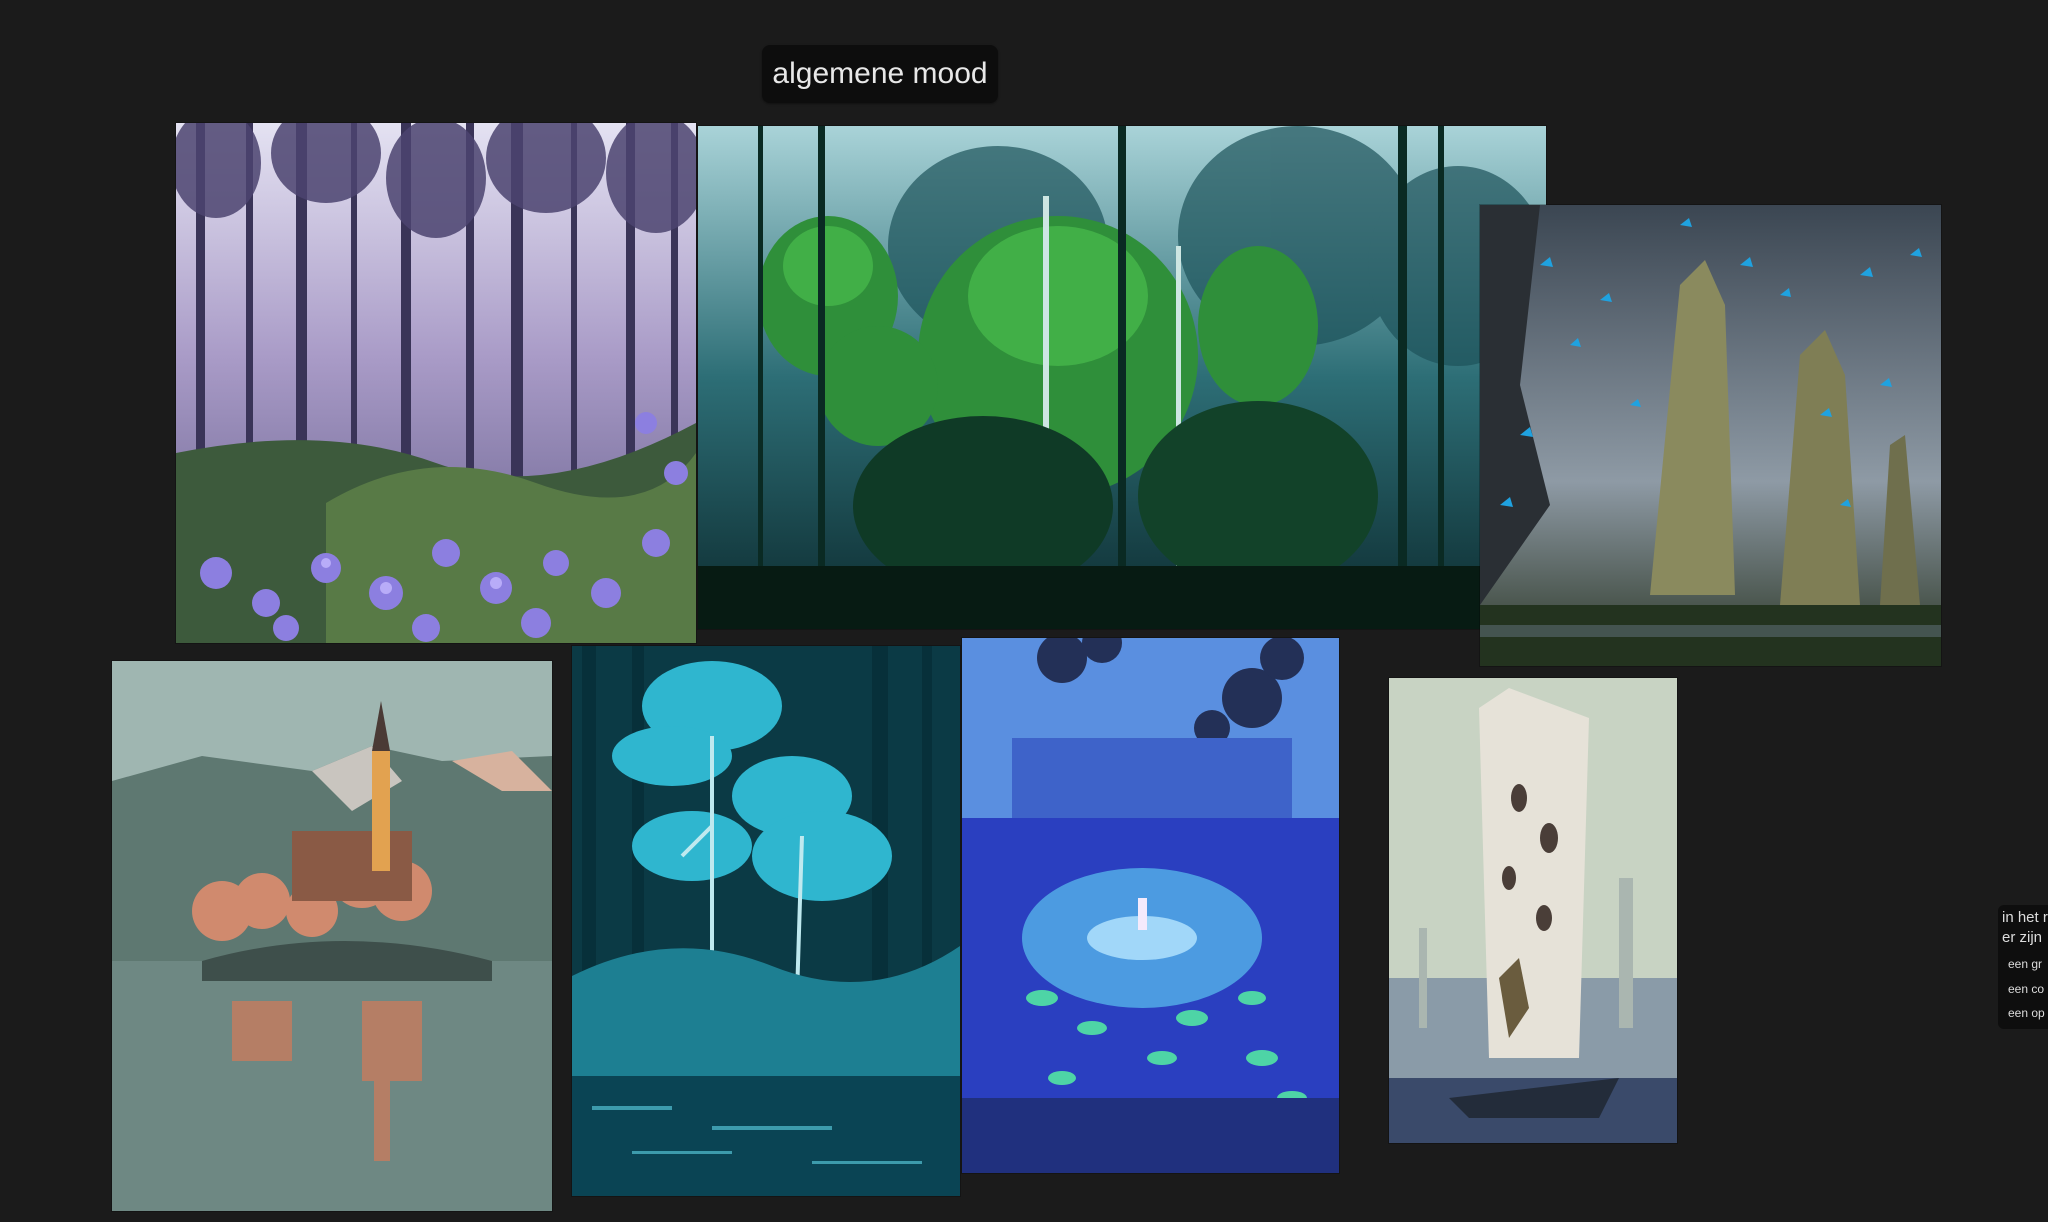  What do you see at coordinates (2026, 1013) in the screenshot?
I see `note-item-3: een op` at bounding box center [2026, 1013].